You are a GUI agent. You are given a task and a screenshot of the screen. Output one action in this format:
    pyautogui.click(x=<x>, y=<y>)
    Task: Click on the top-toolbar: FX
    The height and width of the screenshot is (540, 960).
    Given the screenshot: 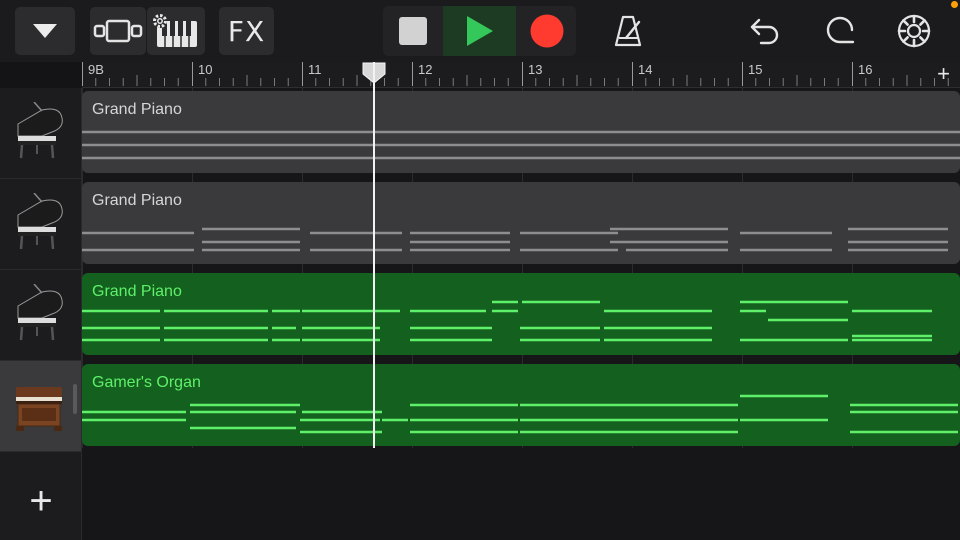 What is the action you would take?
    pyautogui.click(x=480, y=31)
    